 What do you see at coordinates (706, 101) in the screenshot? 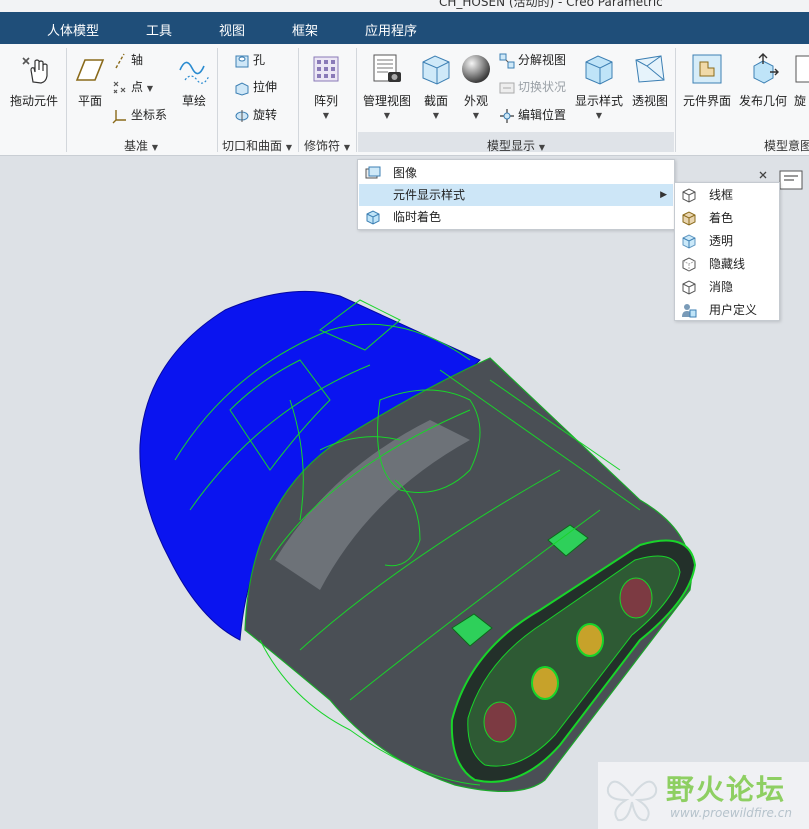
I see `component-interface-label: 元件界面` at bounding box center [706, 101].